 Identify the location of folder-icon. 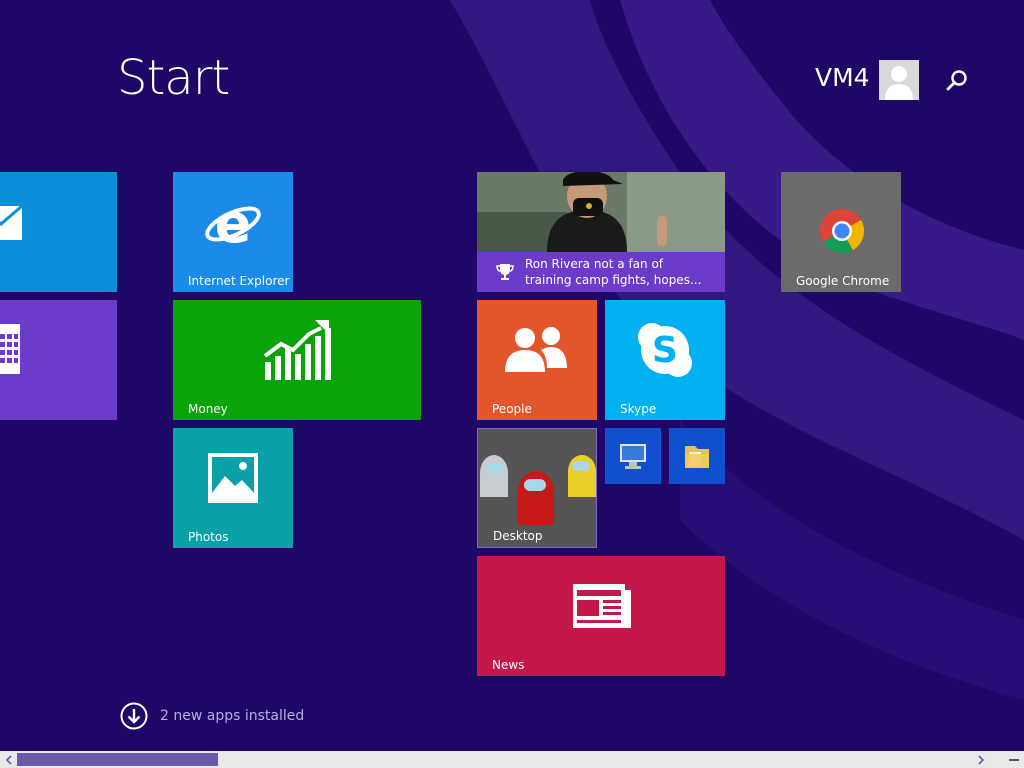
(697, 457).